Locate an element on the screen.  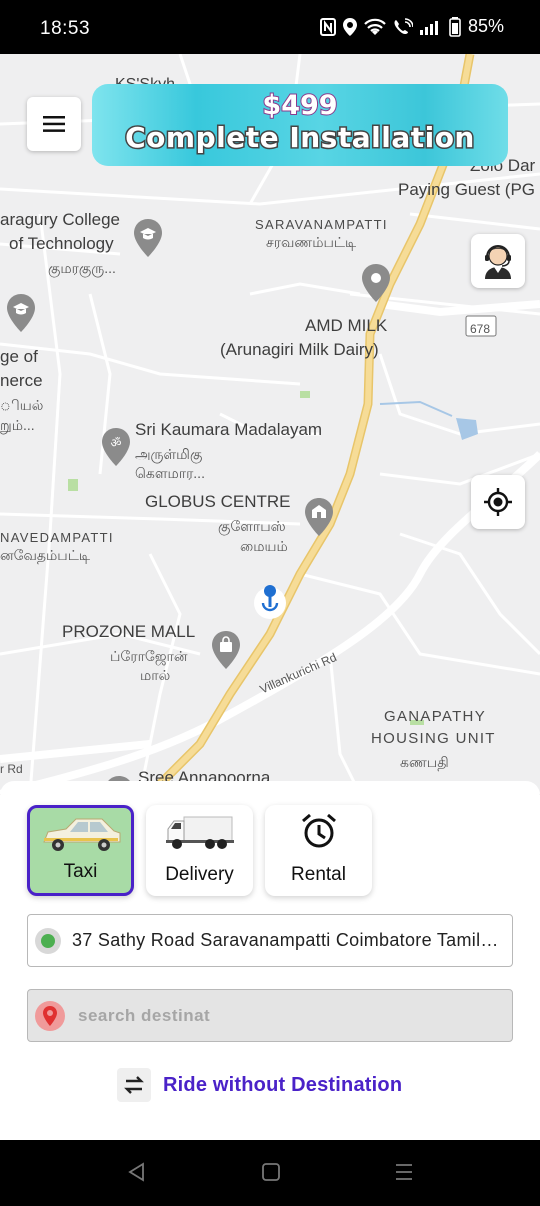
crosshair-icon is located at coordinates (498, 502).